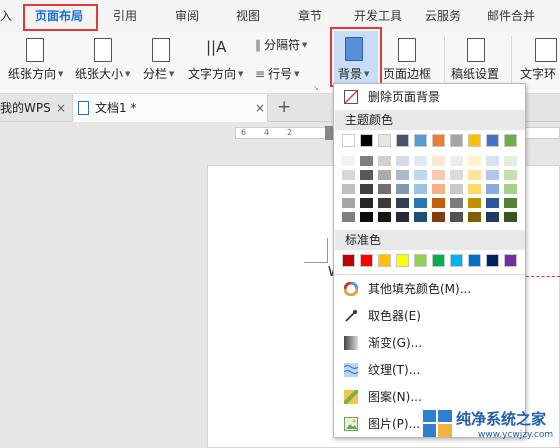 Image resolution: width=560 pixels, height=448 pixels. I want to click on columns-icon, so click(161, 50).